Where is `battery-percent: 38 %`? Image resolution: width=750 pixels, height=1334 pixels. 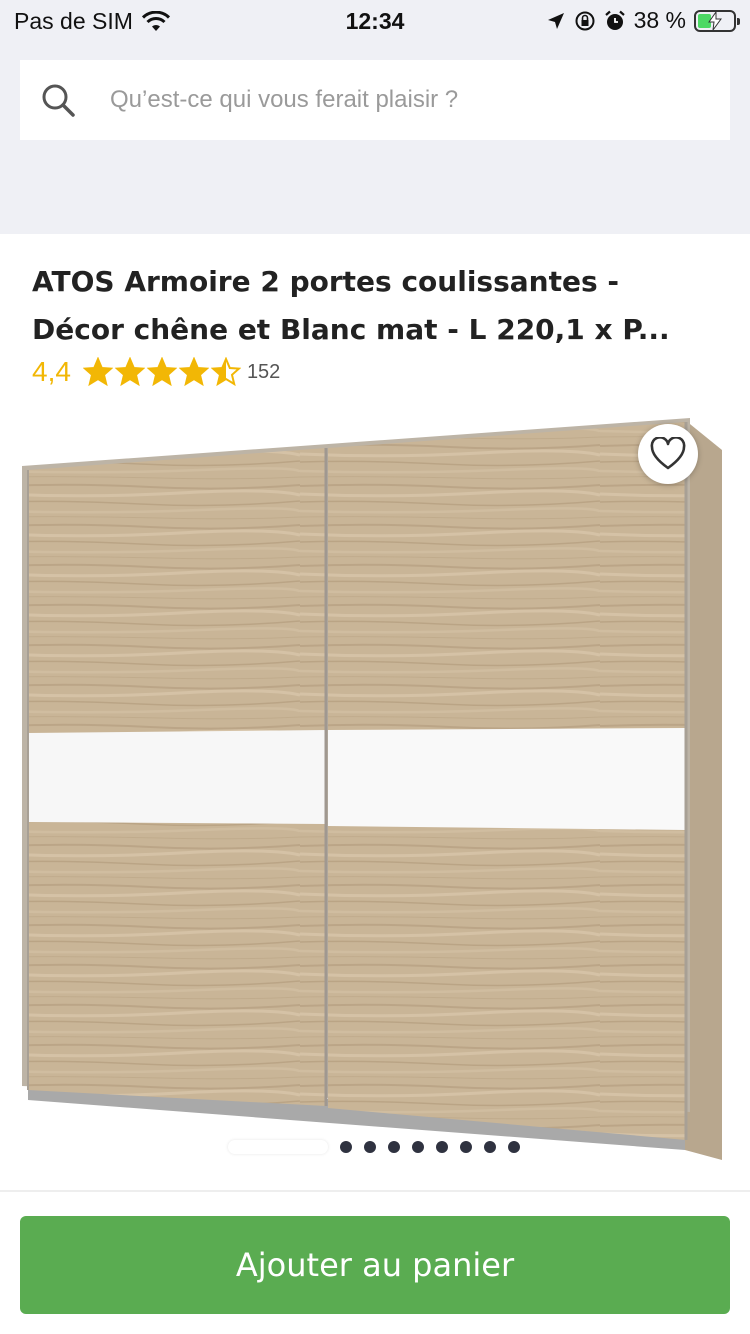 battery-percent: 38 % is located at coordinates (659, 20).